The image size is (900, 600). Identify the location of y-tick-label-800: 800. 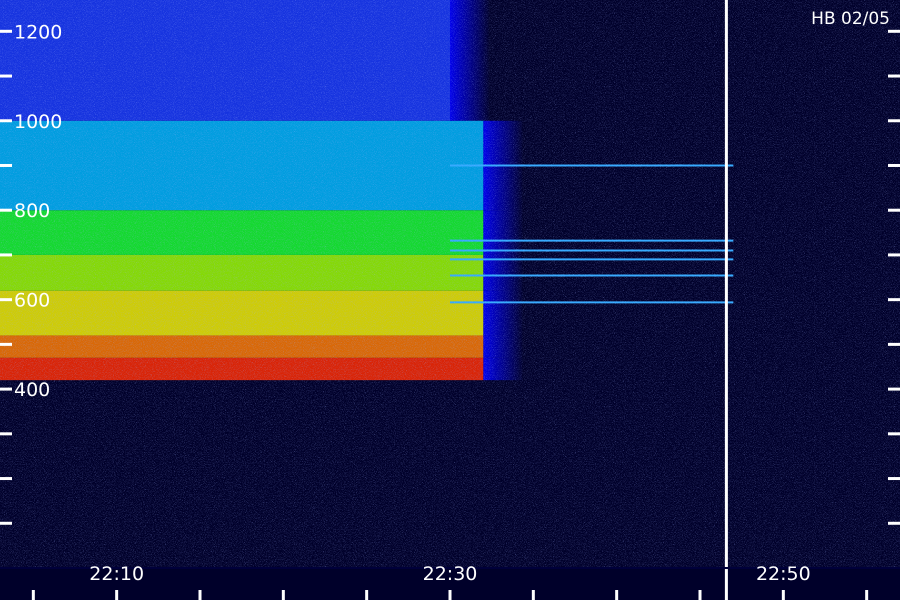
(32, 211).